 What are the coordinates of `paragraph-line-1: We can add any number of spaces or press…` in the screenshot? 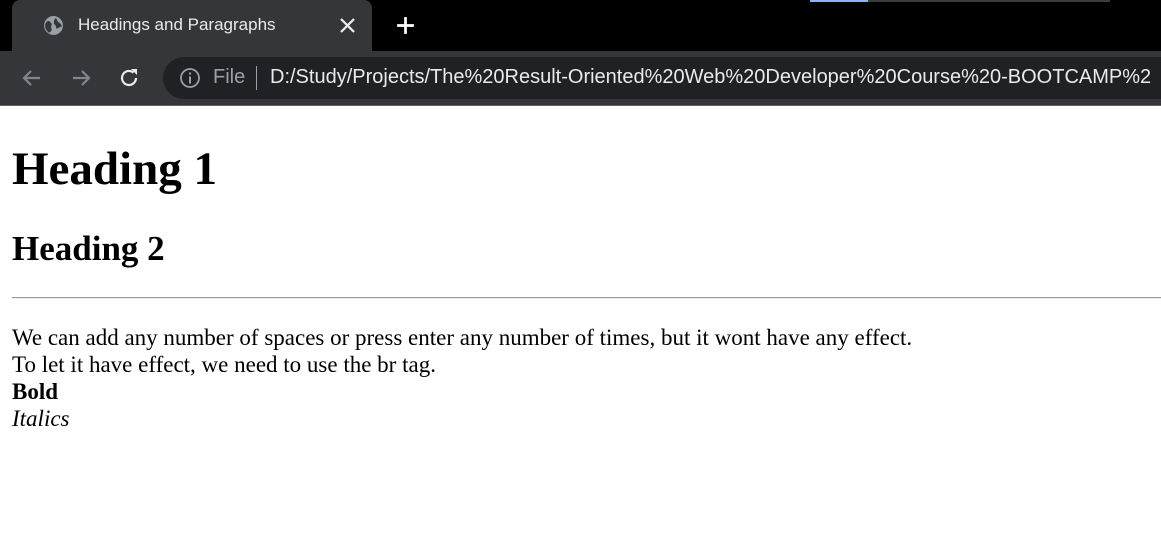 It's located at (462, 337).